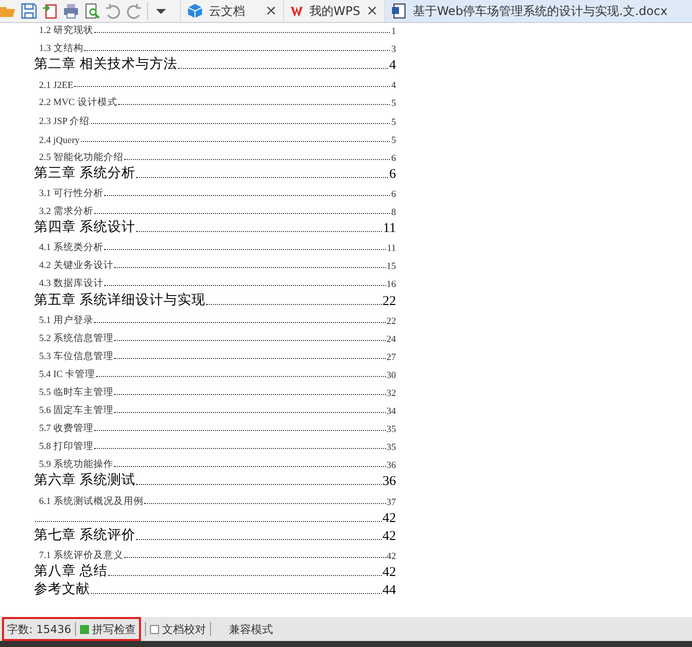 The width and height of the screenshot is (692, 647). Describe the element at coordinates (393, 32) in the screenshot. I see `page-number: 1` at that location.